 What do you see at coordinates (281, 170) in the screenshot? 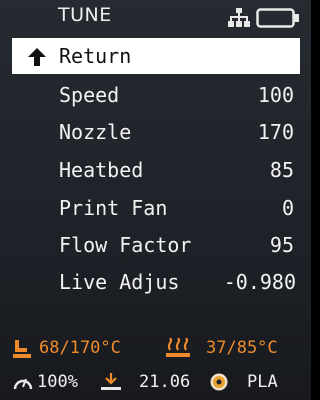
I see `menu-item-value: 85` at bounding box center [281, 170].